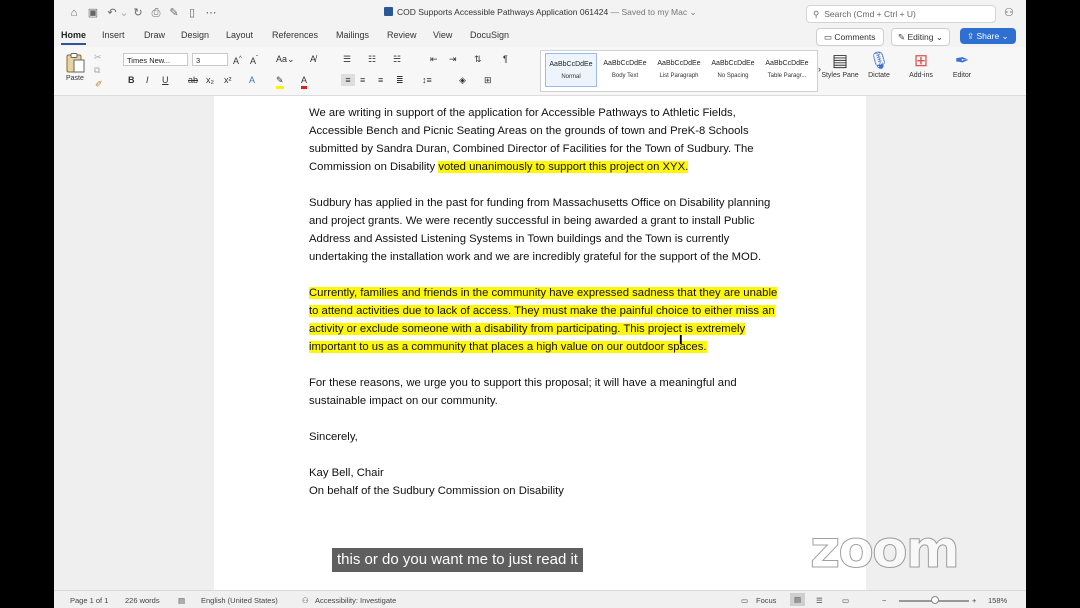 The image size is (1080, 608). Describe the element at coordinates (113, 35) in the screenshot. I see `tab-insert: Insert` at that location.